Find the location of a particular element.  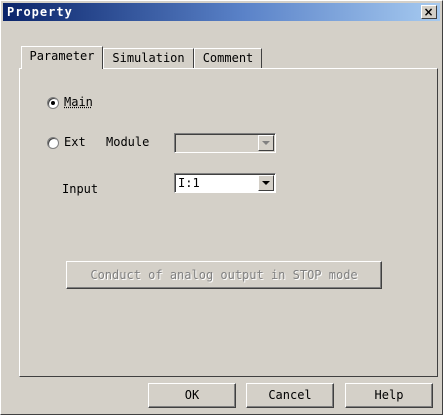

module-select is located at coordinates (225, 143).